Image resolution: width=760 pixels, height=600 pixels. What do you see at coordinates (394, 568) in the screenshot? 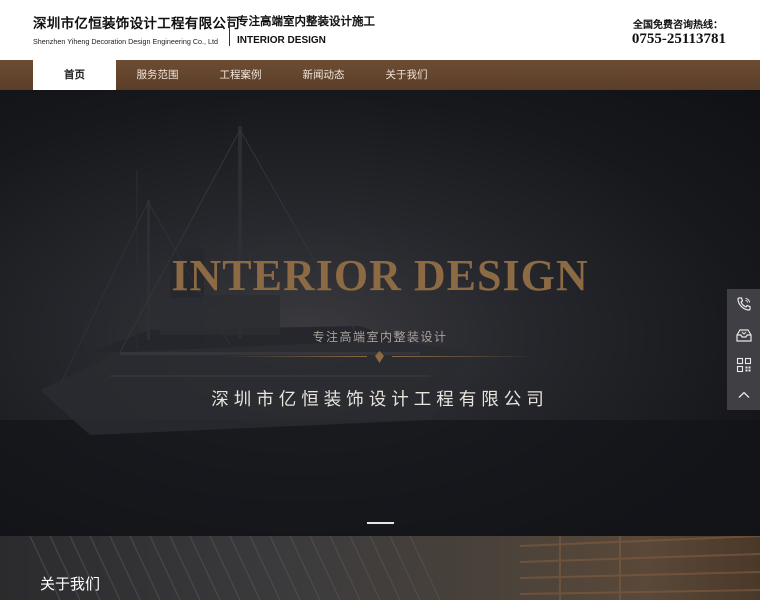
I see `about-background-image` at bounding box center [394, 568].